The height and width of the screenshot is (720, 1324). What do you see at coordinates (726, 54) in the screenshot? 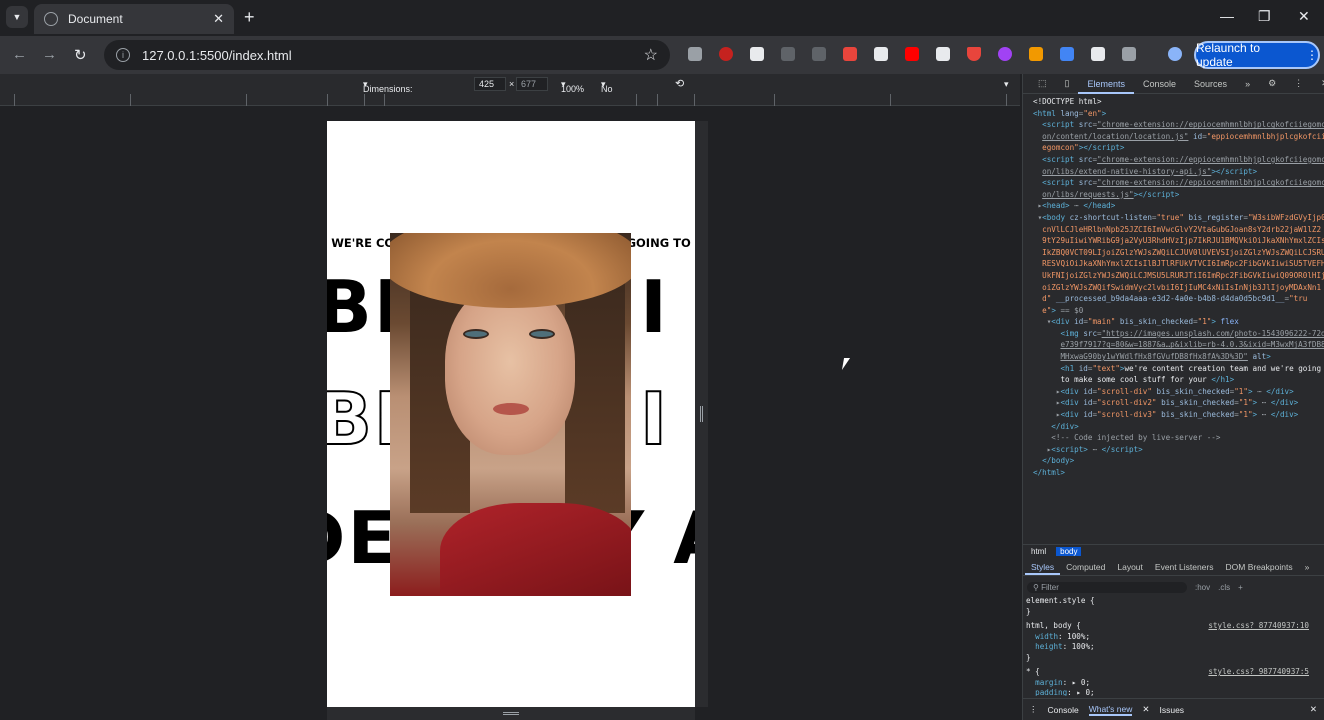
I see `record-extension-icon` at bounding box center [726, 54].